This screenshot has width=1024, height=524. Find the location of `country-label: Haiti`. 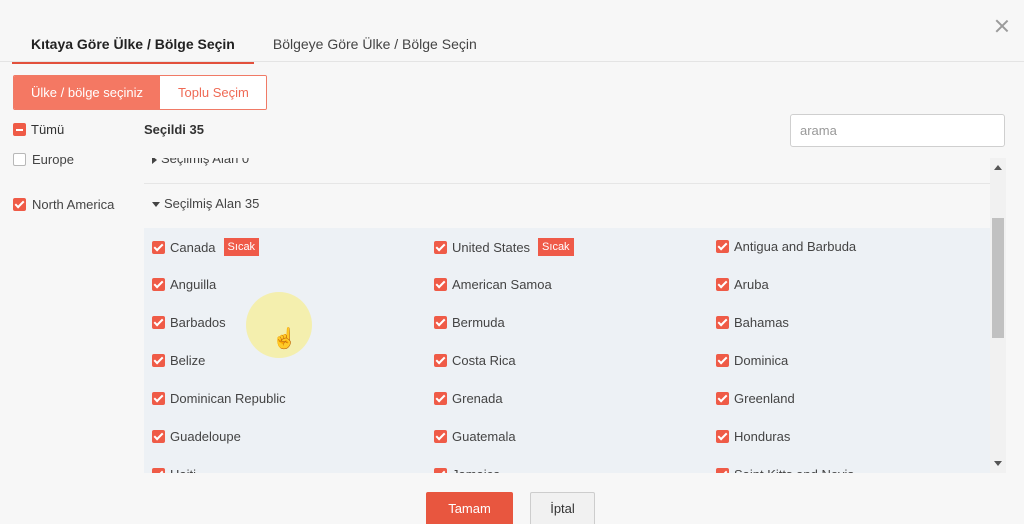

country-label: Haiti is located at coordinates (183, 470).